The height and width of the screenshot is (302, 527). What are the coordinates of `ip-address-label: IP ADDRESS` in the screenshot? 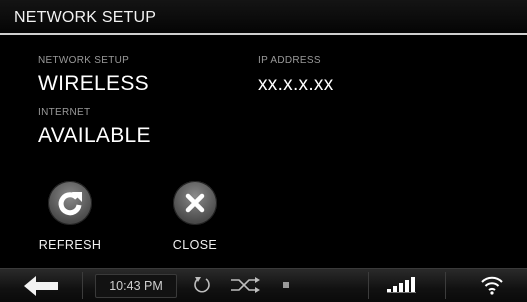 It's located at (289, 60).